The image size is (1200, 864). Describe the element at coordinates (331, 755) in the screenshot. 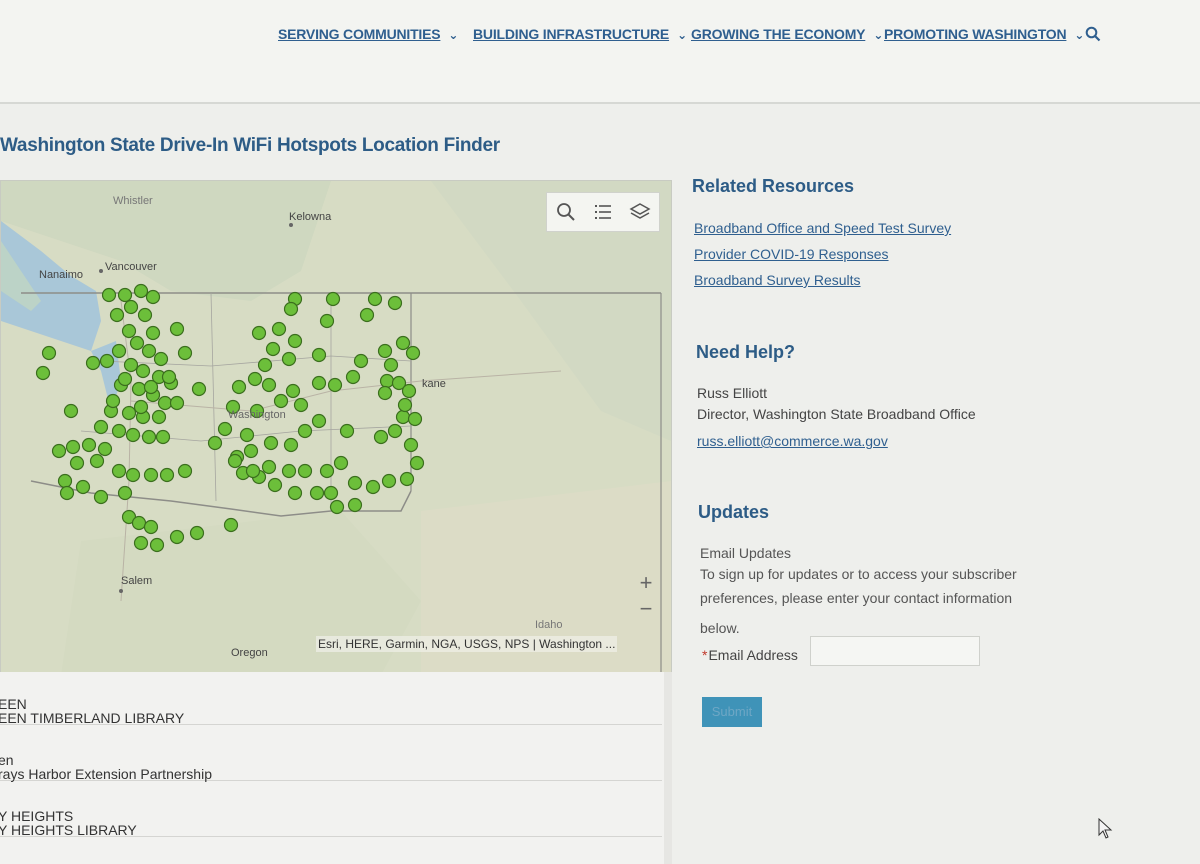

I see `list-item: en rays Harbor Extension Partnership` at that location.